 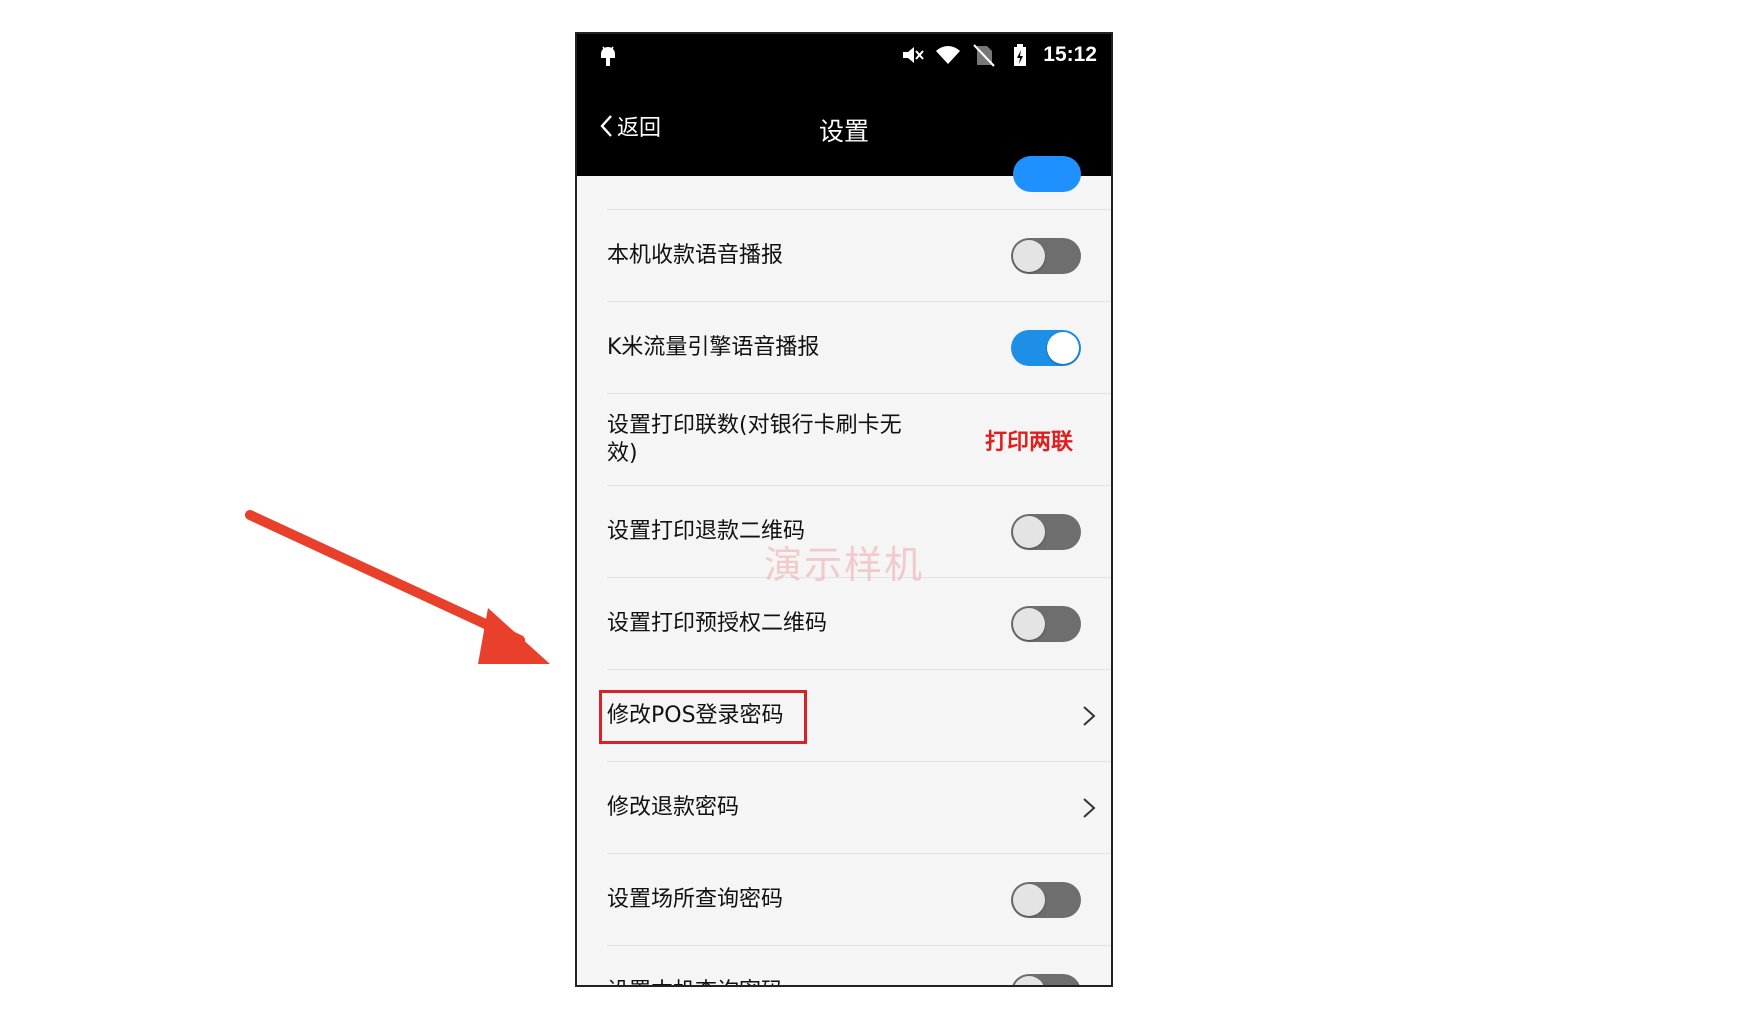 What do you see at coordinates (843, 131) in the screenshot?
I see `page-title: 设置` at bounding box center [843, 131].